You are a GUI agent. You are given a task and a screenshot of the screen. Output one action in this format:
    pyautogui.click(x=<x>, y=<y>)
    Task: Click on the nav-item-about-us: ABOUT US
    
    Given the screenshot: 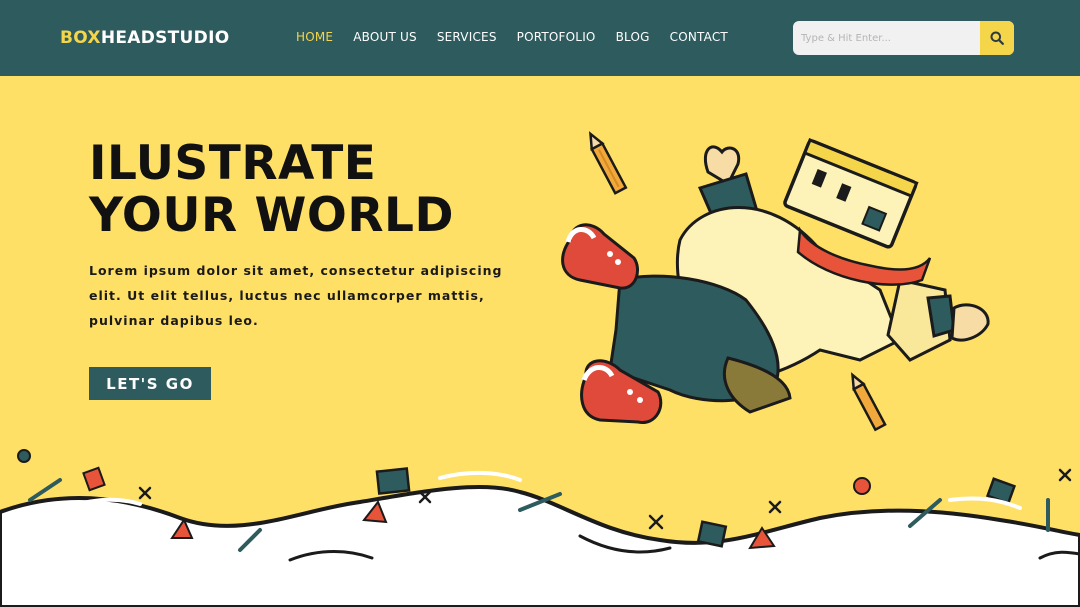 What is the action you would take?
    pyautogui.click(x=385, y=37)
    